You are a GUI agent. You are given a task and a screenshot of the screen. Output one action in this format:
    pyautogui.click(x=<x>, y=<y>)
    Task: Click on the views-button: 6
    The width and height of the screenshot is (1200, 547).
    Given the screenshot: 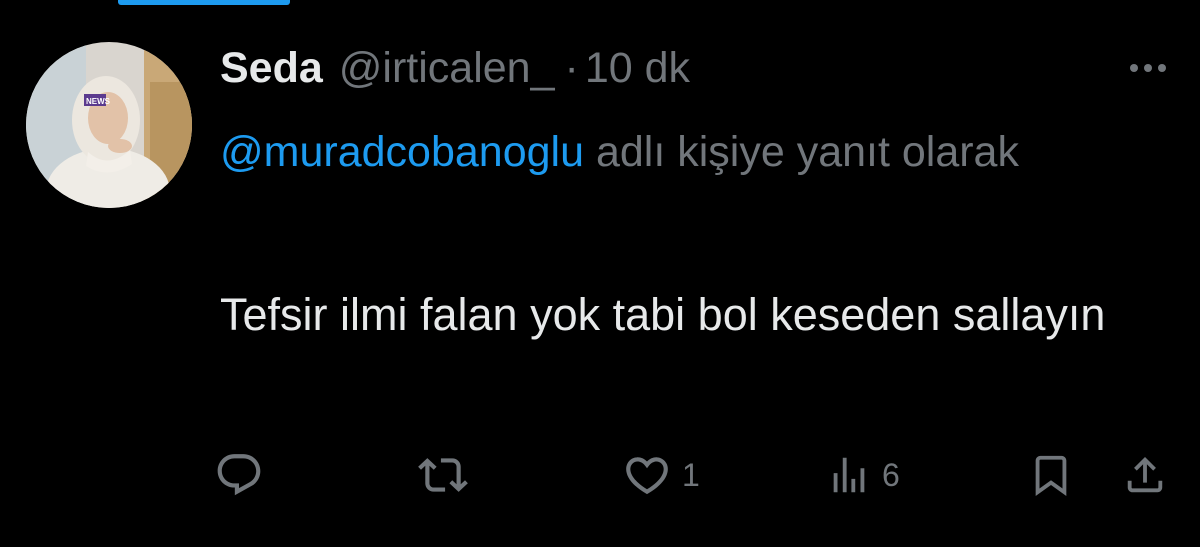 What is the action you would take?
    pyautogui.click(x=863, y=475)
    